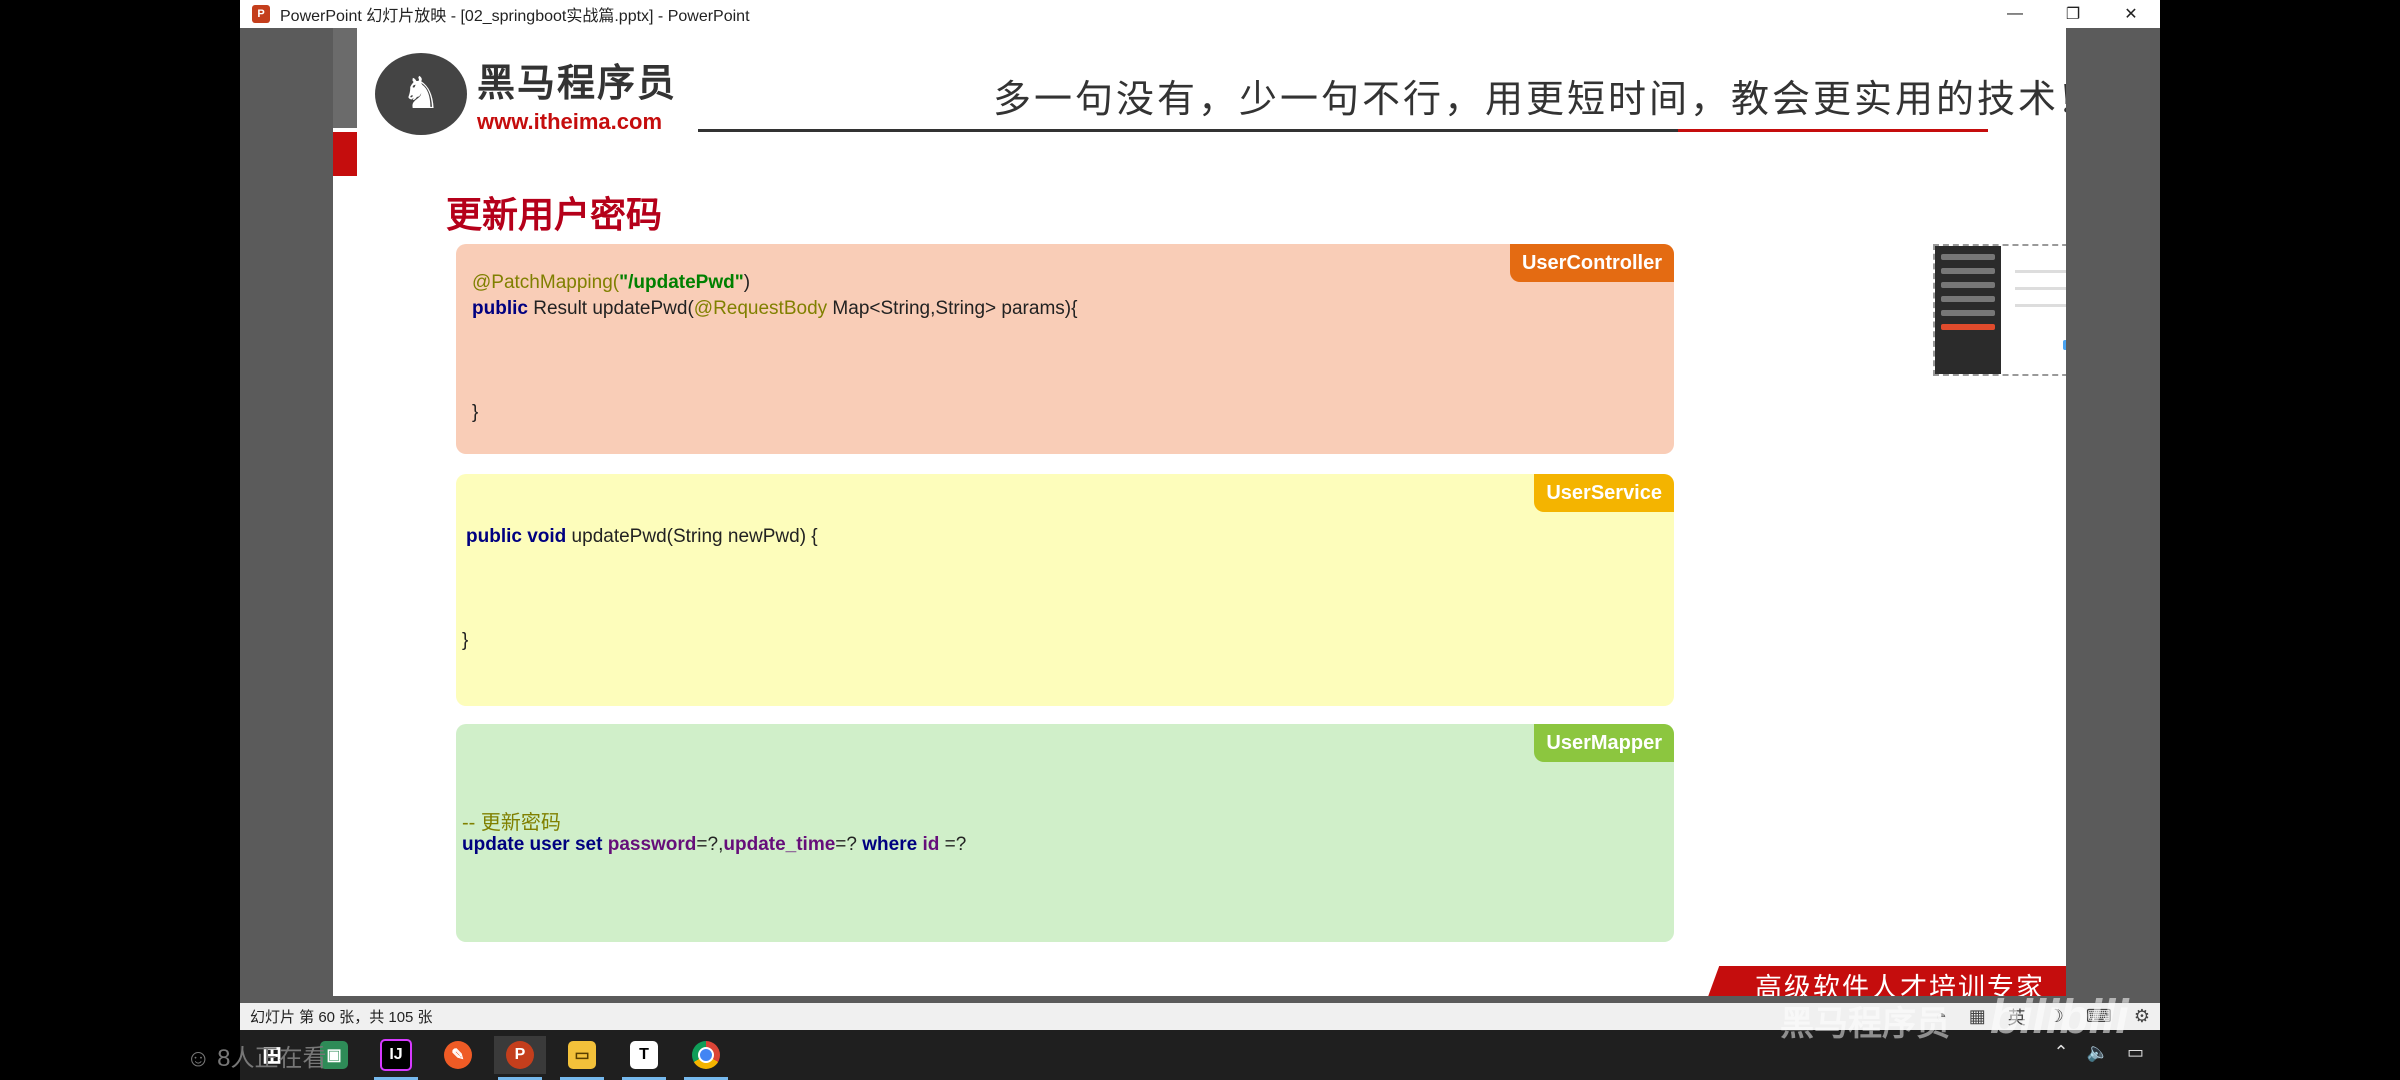  I want to click on header-divider-accent, so click(1833, 130).